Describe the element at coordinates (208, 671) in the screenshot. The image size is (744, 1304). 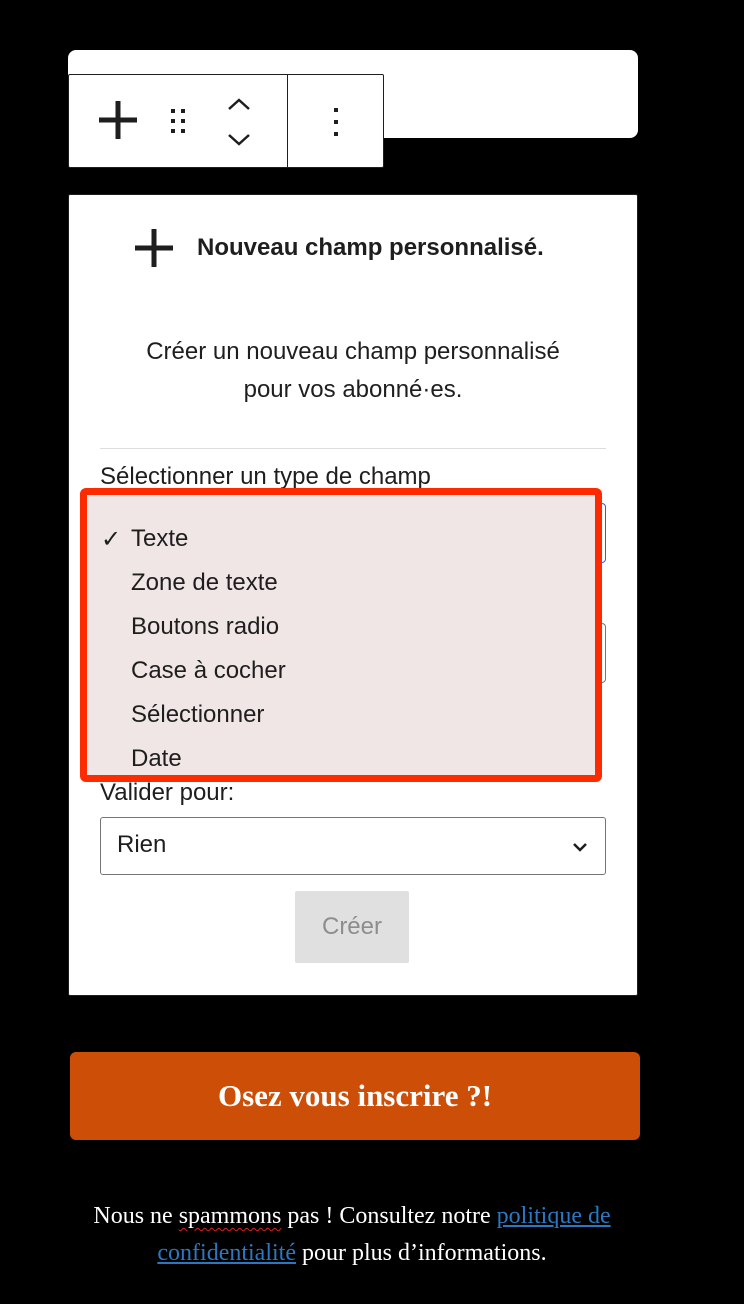
I see `option-case-a-cocher: Case à cocher` at that location.